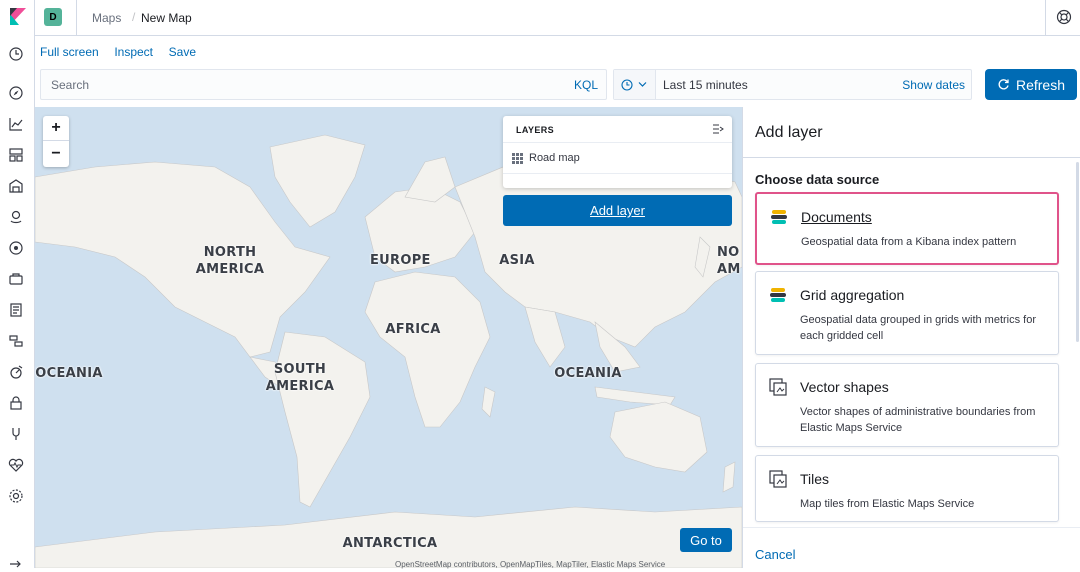 Image resolution: width=1080 pixels, height=572 pixels. I want to click on siem-icon, so click(16, 403).